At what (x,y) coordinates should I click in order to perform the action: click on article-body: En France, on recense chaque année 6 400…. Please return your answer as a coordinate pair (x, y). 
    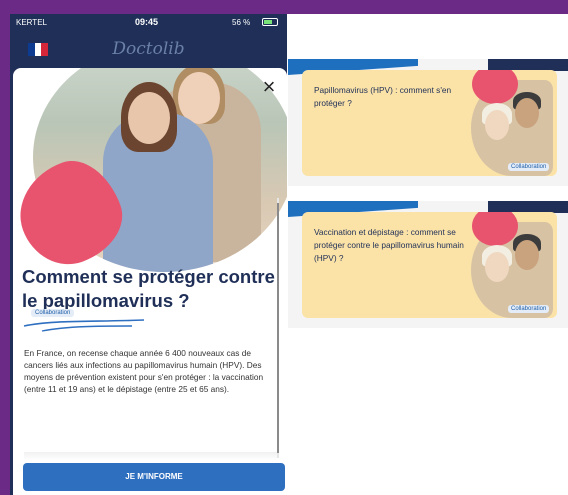
    Looking at the image, I should click on (144, 371).